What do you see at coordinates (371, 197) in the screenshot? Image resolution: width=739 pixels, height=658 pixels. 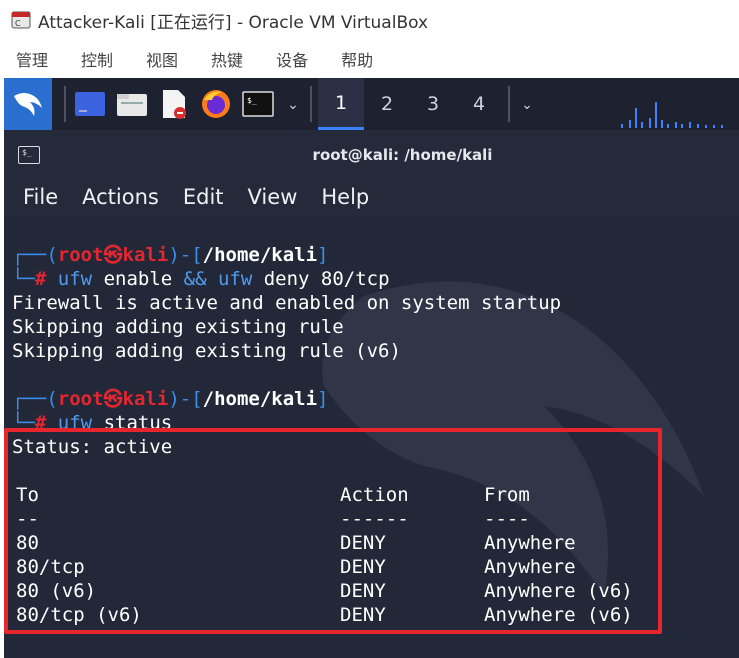 I see `terminal-menubar: File Actions Edit View Help` at bounding box center [371, 197].